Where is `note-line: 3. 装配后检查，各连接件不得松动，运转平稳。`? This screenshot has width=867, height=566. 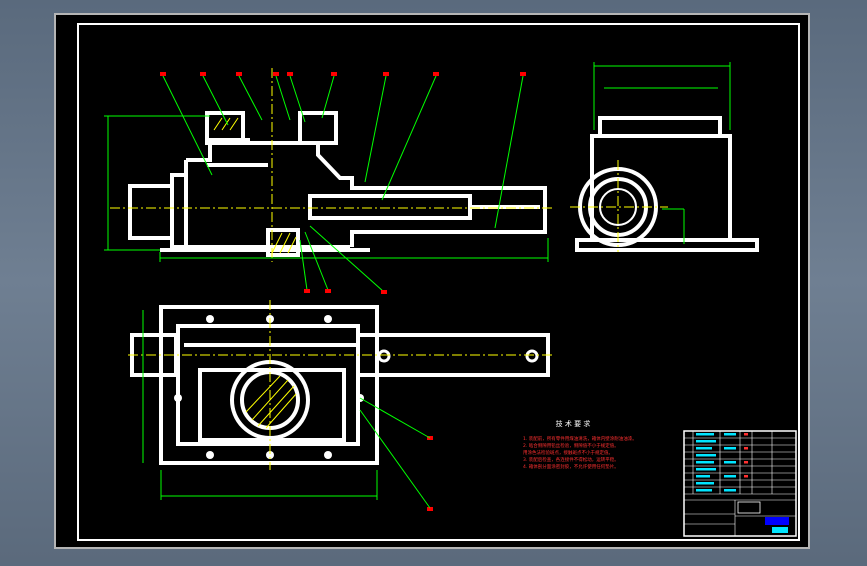 note-line: 3. 装配后检查，各连接件不得松动，运转平稳。 is located at coordinates (571, 459).